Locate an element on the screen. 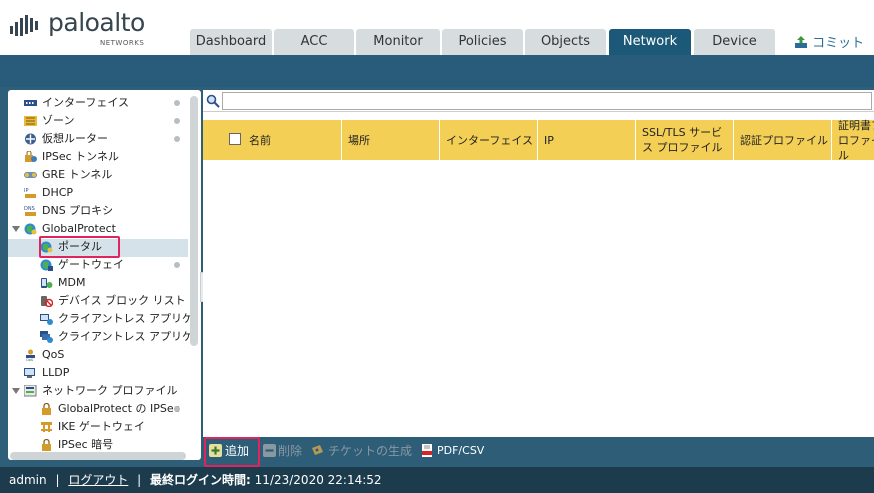  ike-gateway-icon is located at coordinates (46, 427).